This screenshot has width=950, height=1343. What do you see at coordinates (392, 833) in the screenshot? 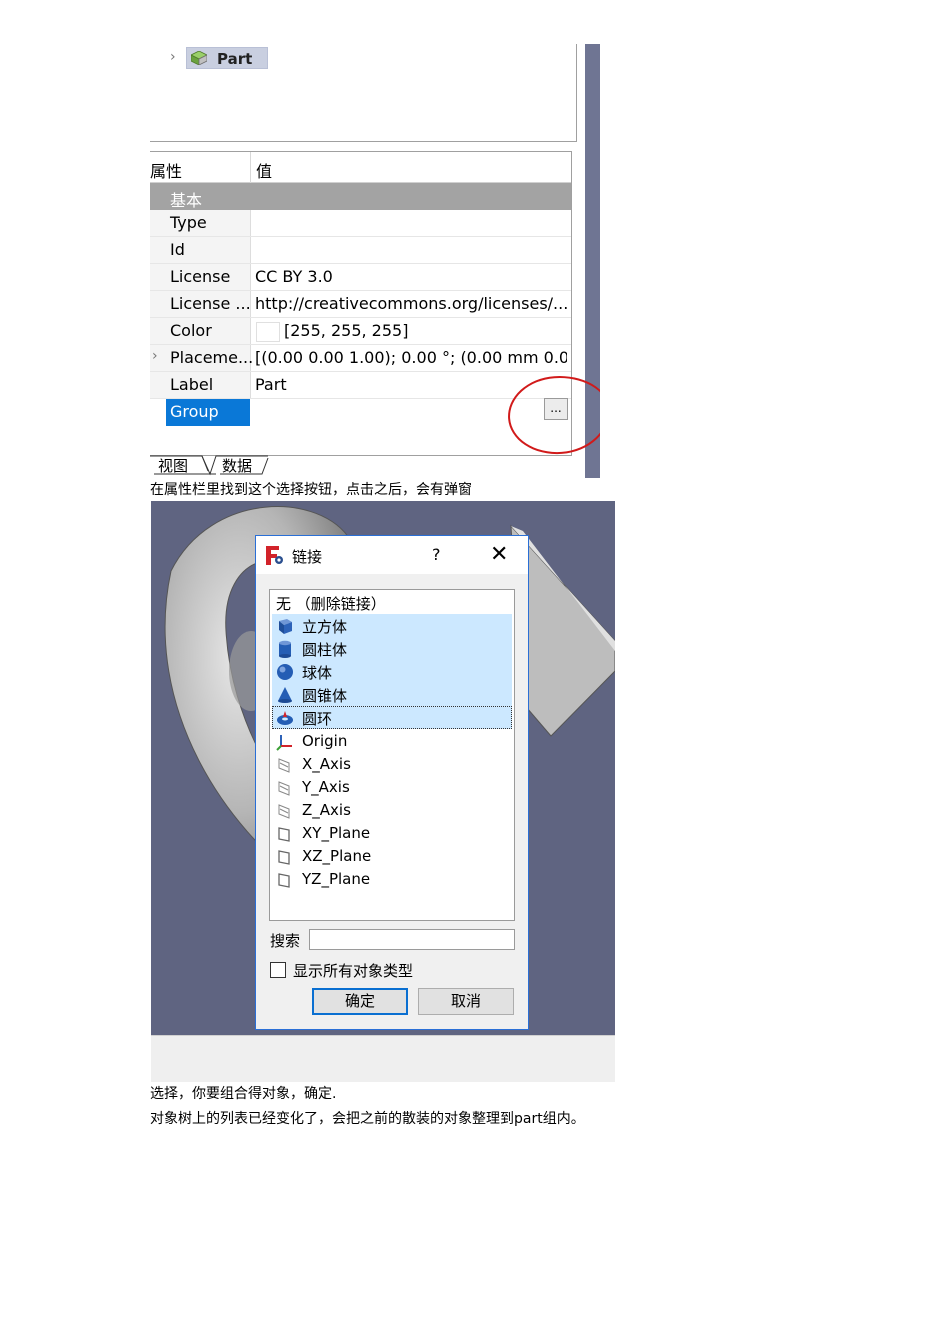
I see `list-item: XY_Plane` at bounding box center [392, 833].